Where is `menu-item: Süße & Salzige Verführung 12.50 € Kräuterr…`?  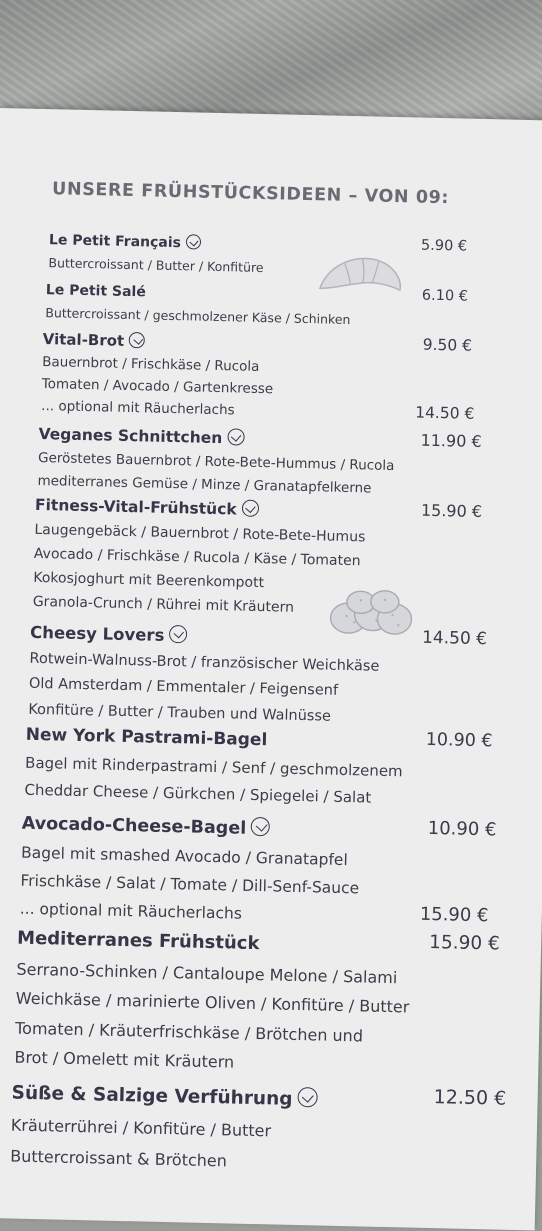
menu-item: Süße & Salzige Verführung 12.50 € Kräuterr… is located at coordinates (271, 1130).